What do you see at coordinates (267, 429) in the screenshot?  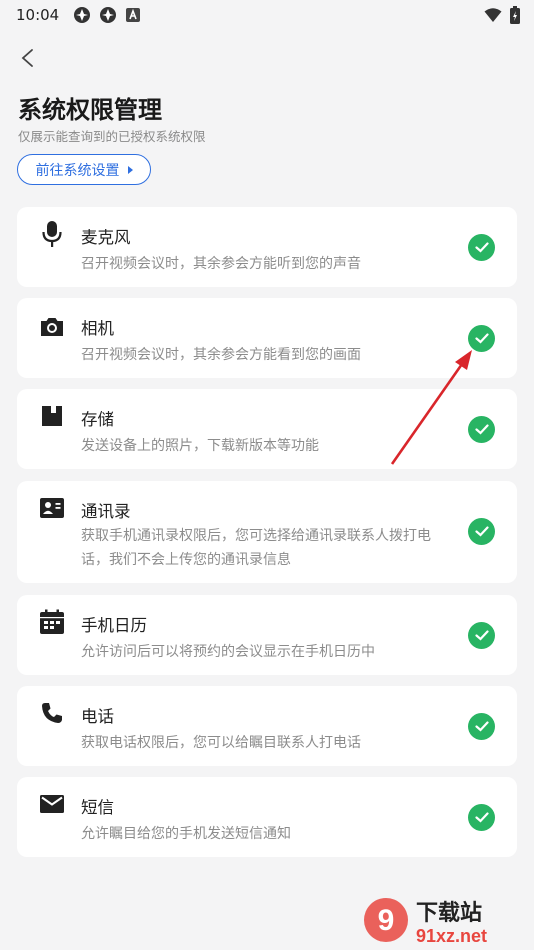 I see `permission-card-storage: 存储 发送设备上的照片，下载新版本等功能` at bounding box center [267, 429].